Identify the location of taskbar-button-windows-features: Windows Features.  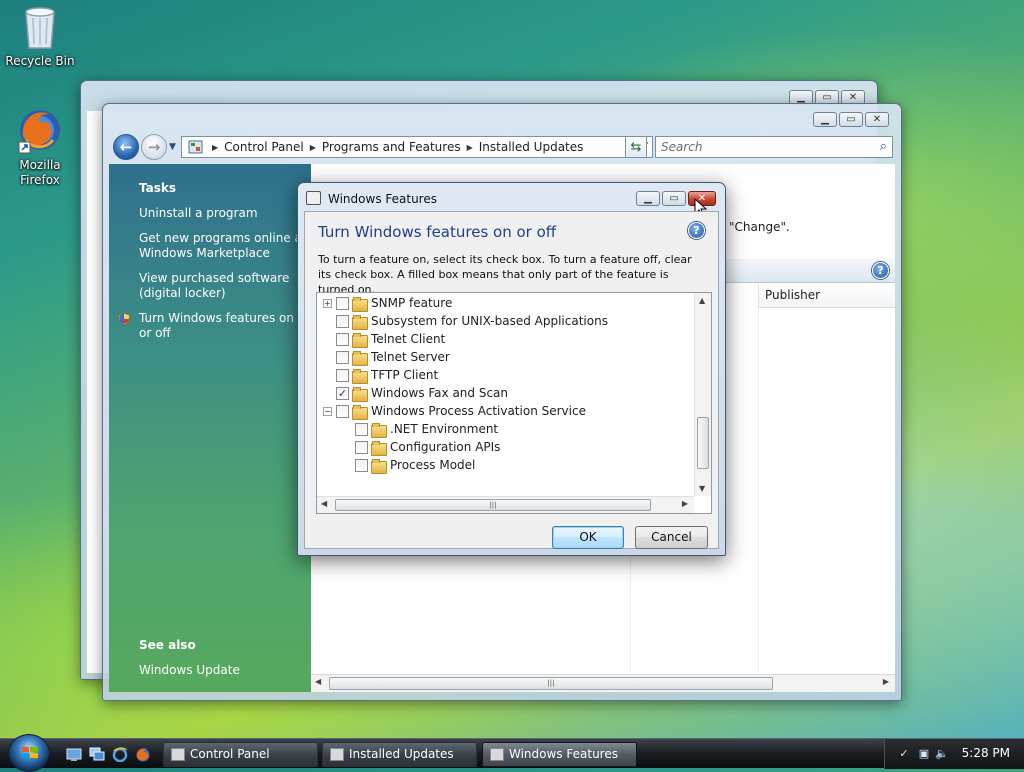
(559, 754).